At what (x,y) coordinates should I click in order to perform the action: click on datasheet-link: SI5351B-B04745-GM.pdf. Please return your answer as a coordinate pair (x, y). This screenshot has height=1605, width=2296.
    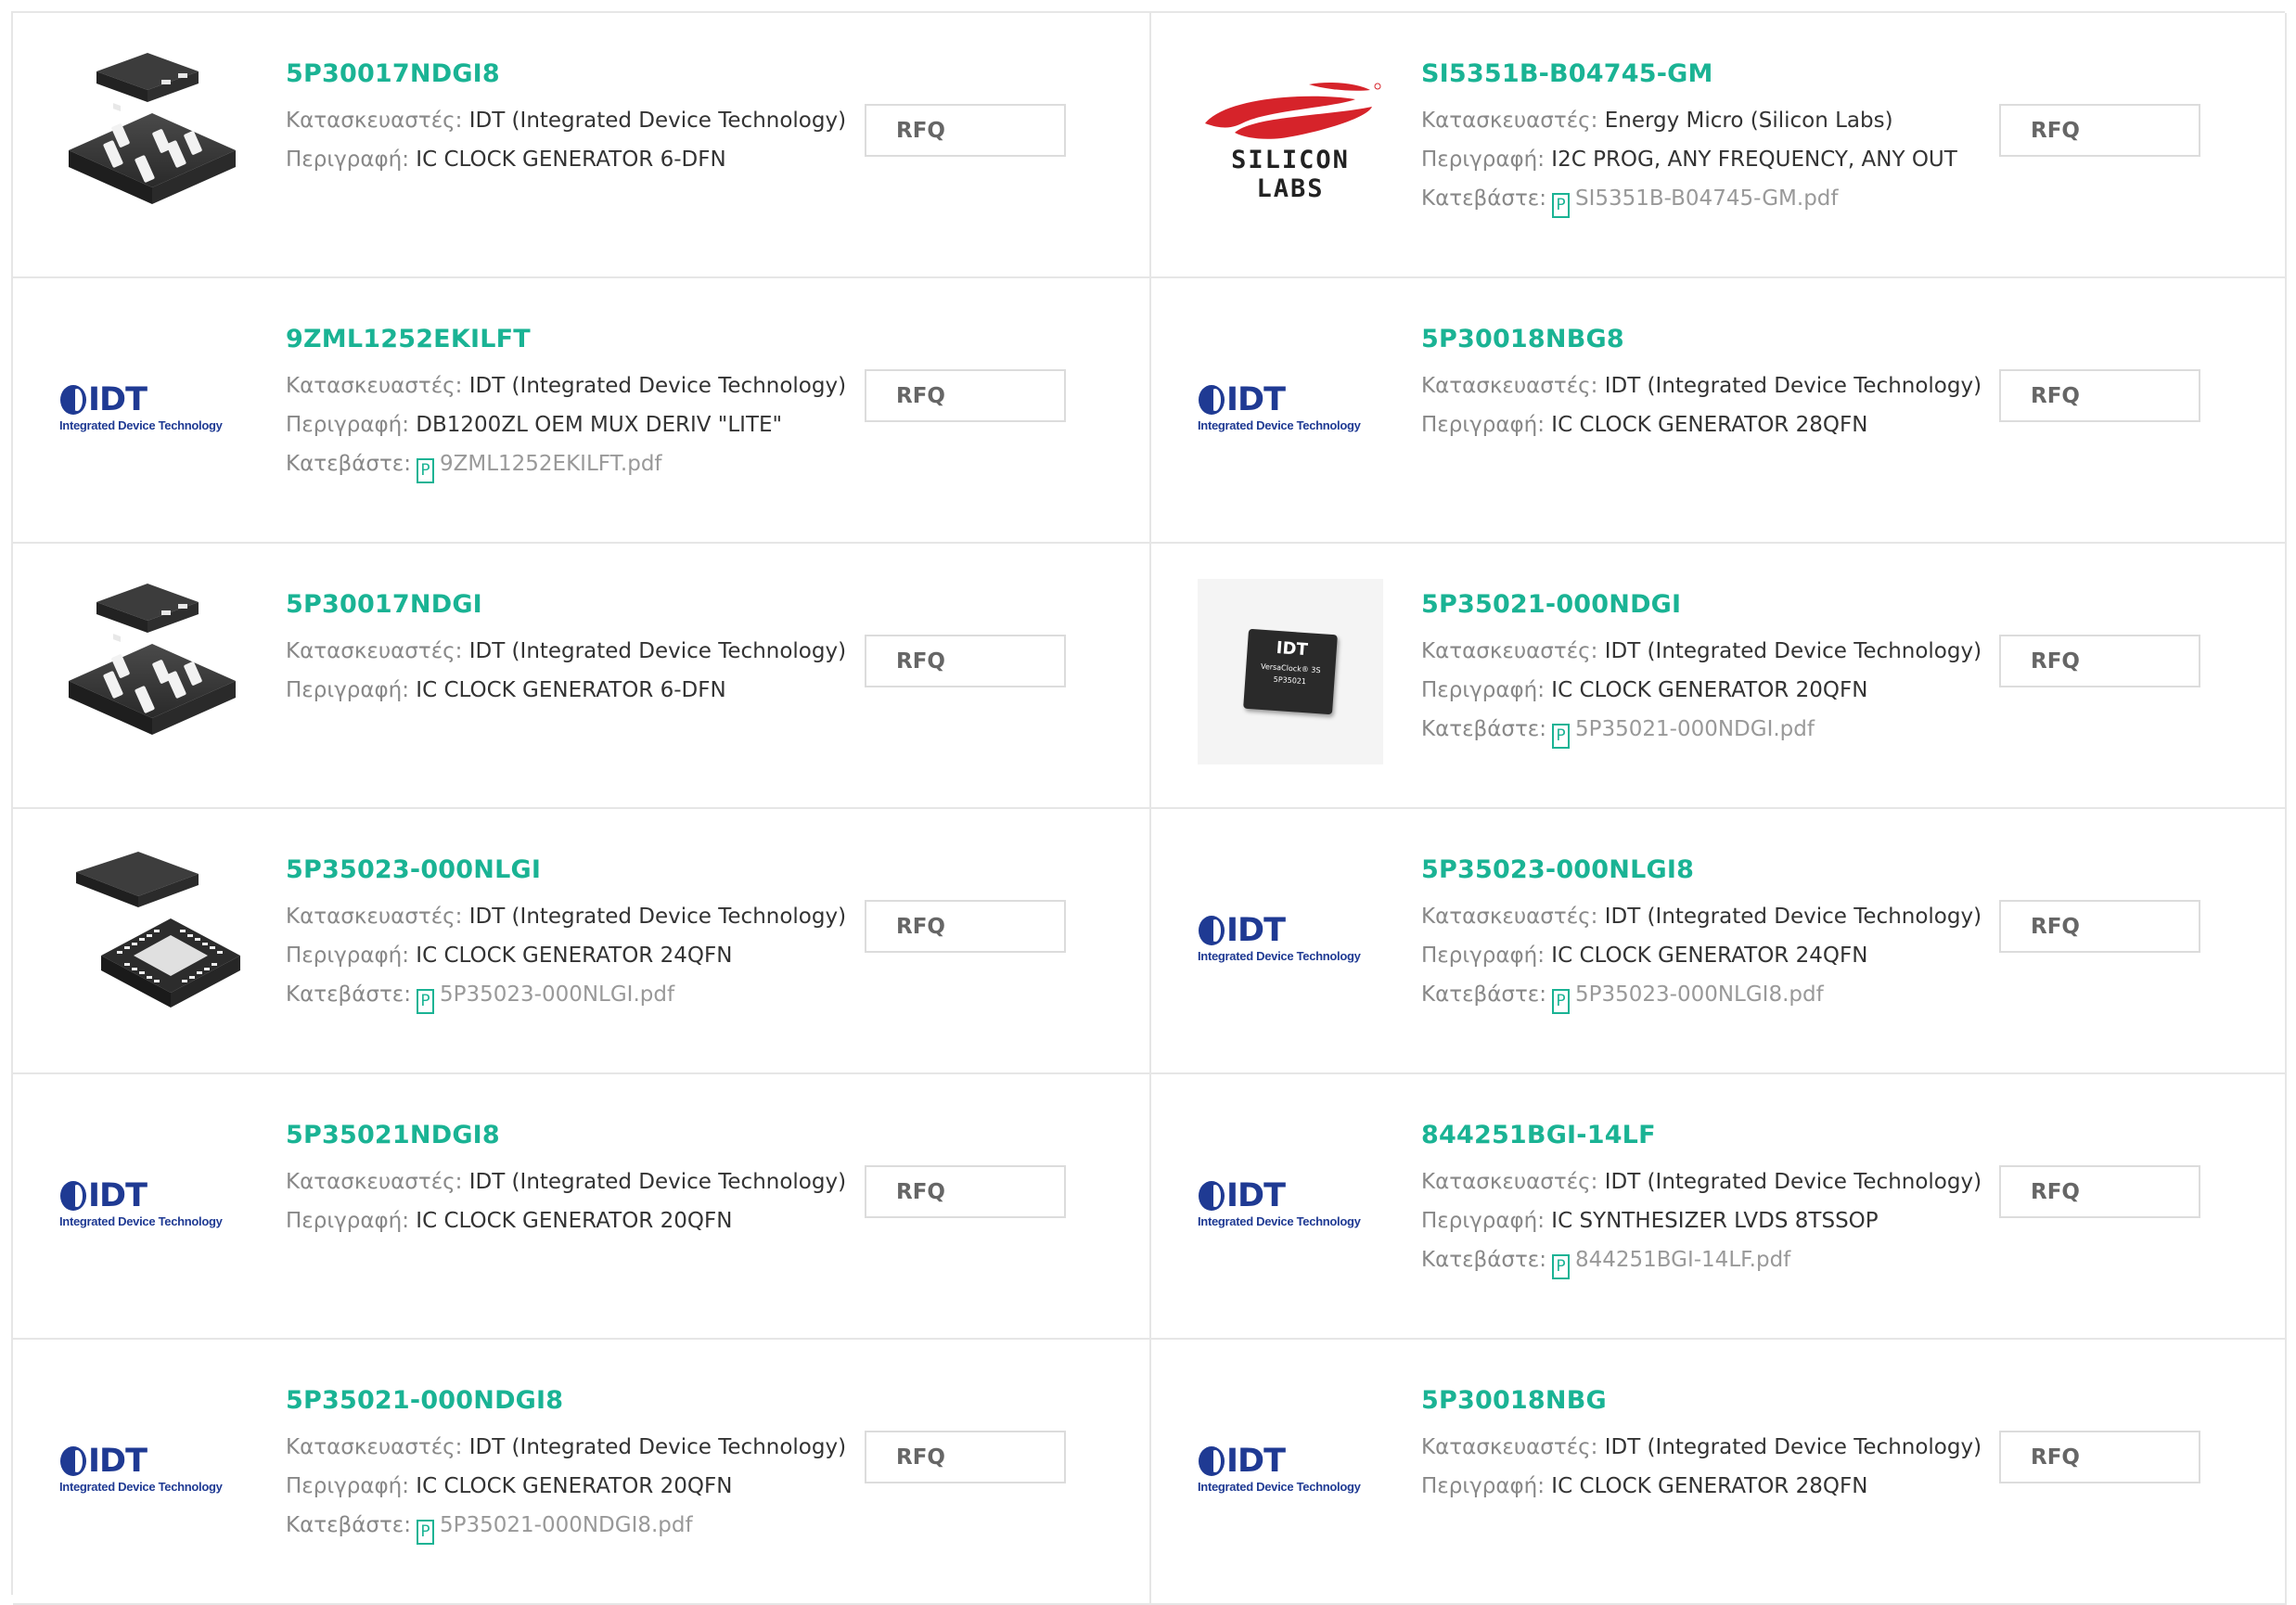
    Looking at the image, I should click on (1707, 198).